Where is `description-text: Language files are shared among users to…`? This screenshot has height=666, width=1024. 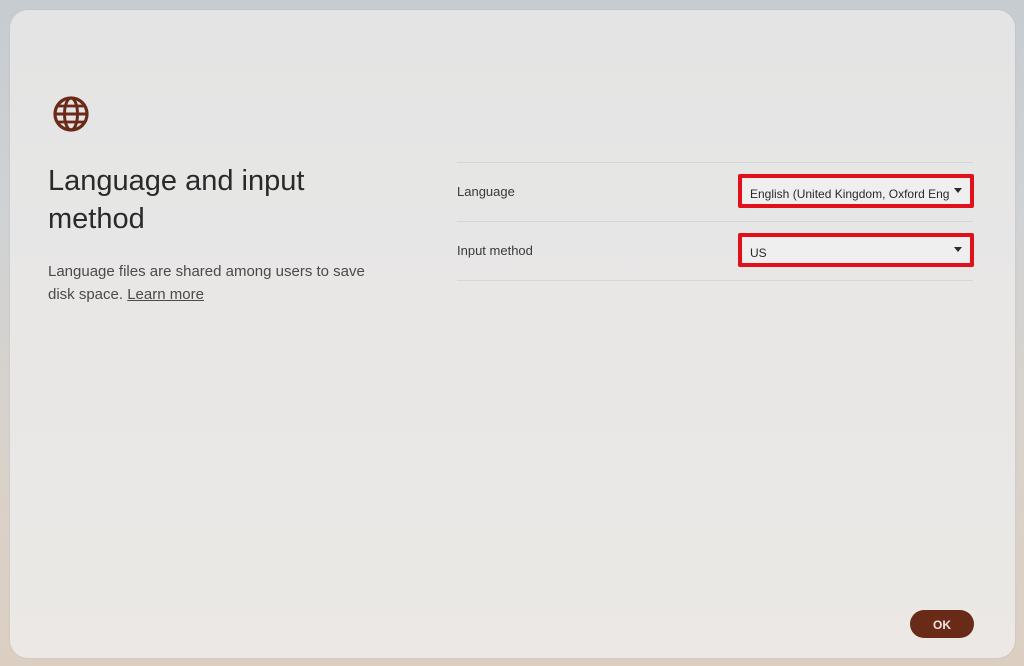 description-text: Language files are shared among users to… is located at coordinates (206, 283).